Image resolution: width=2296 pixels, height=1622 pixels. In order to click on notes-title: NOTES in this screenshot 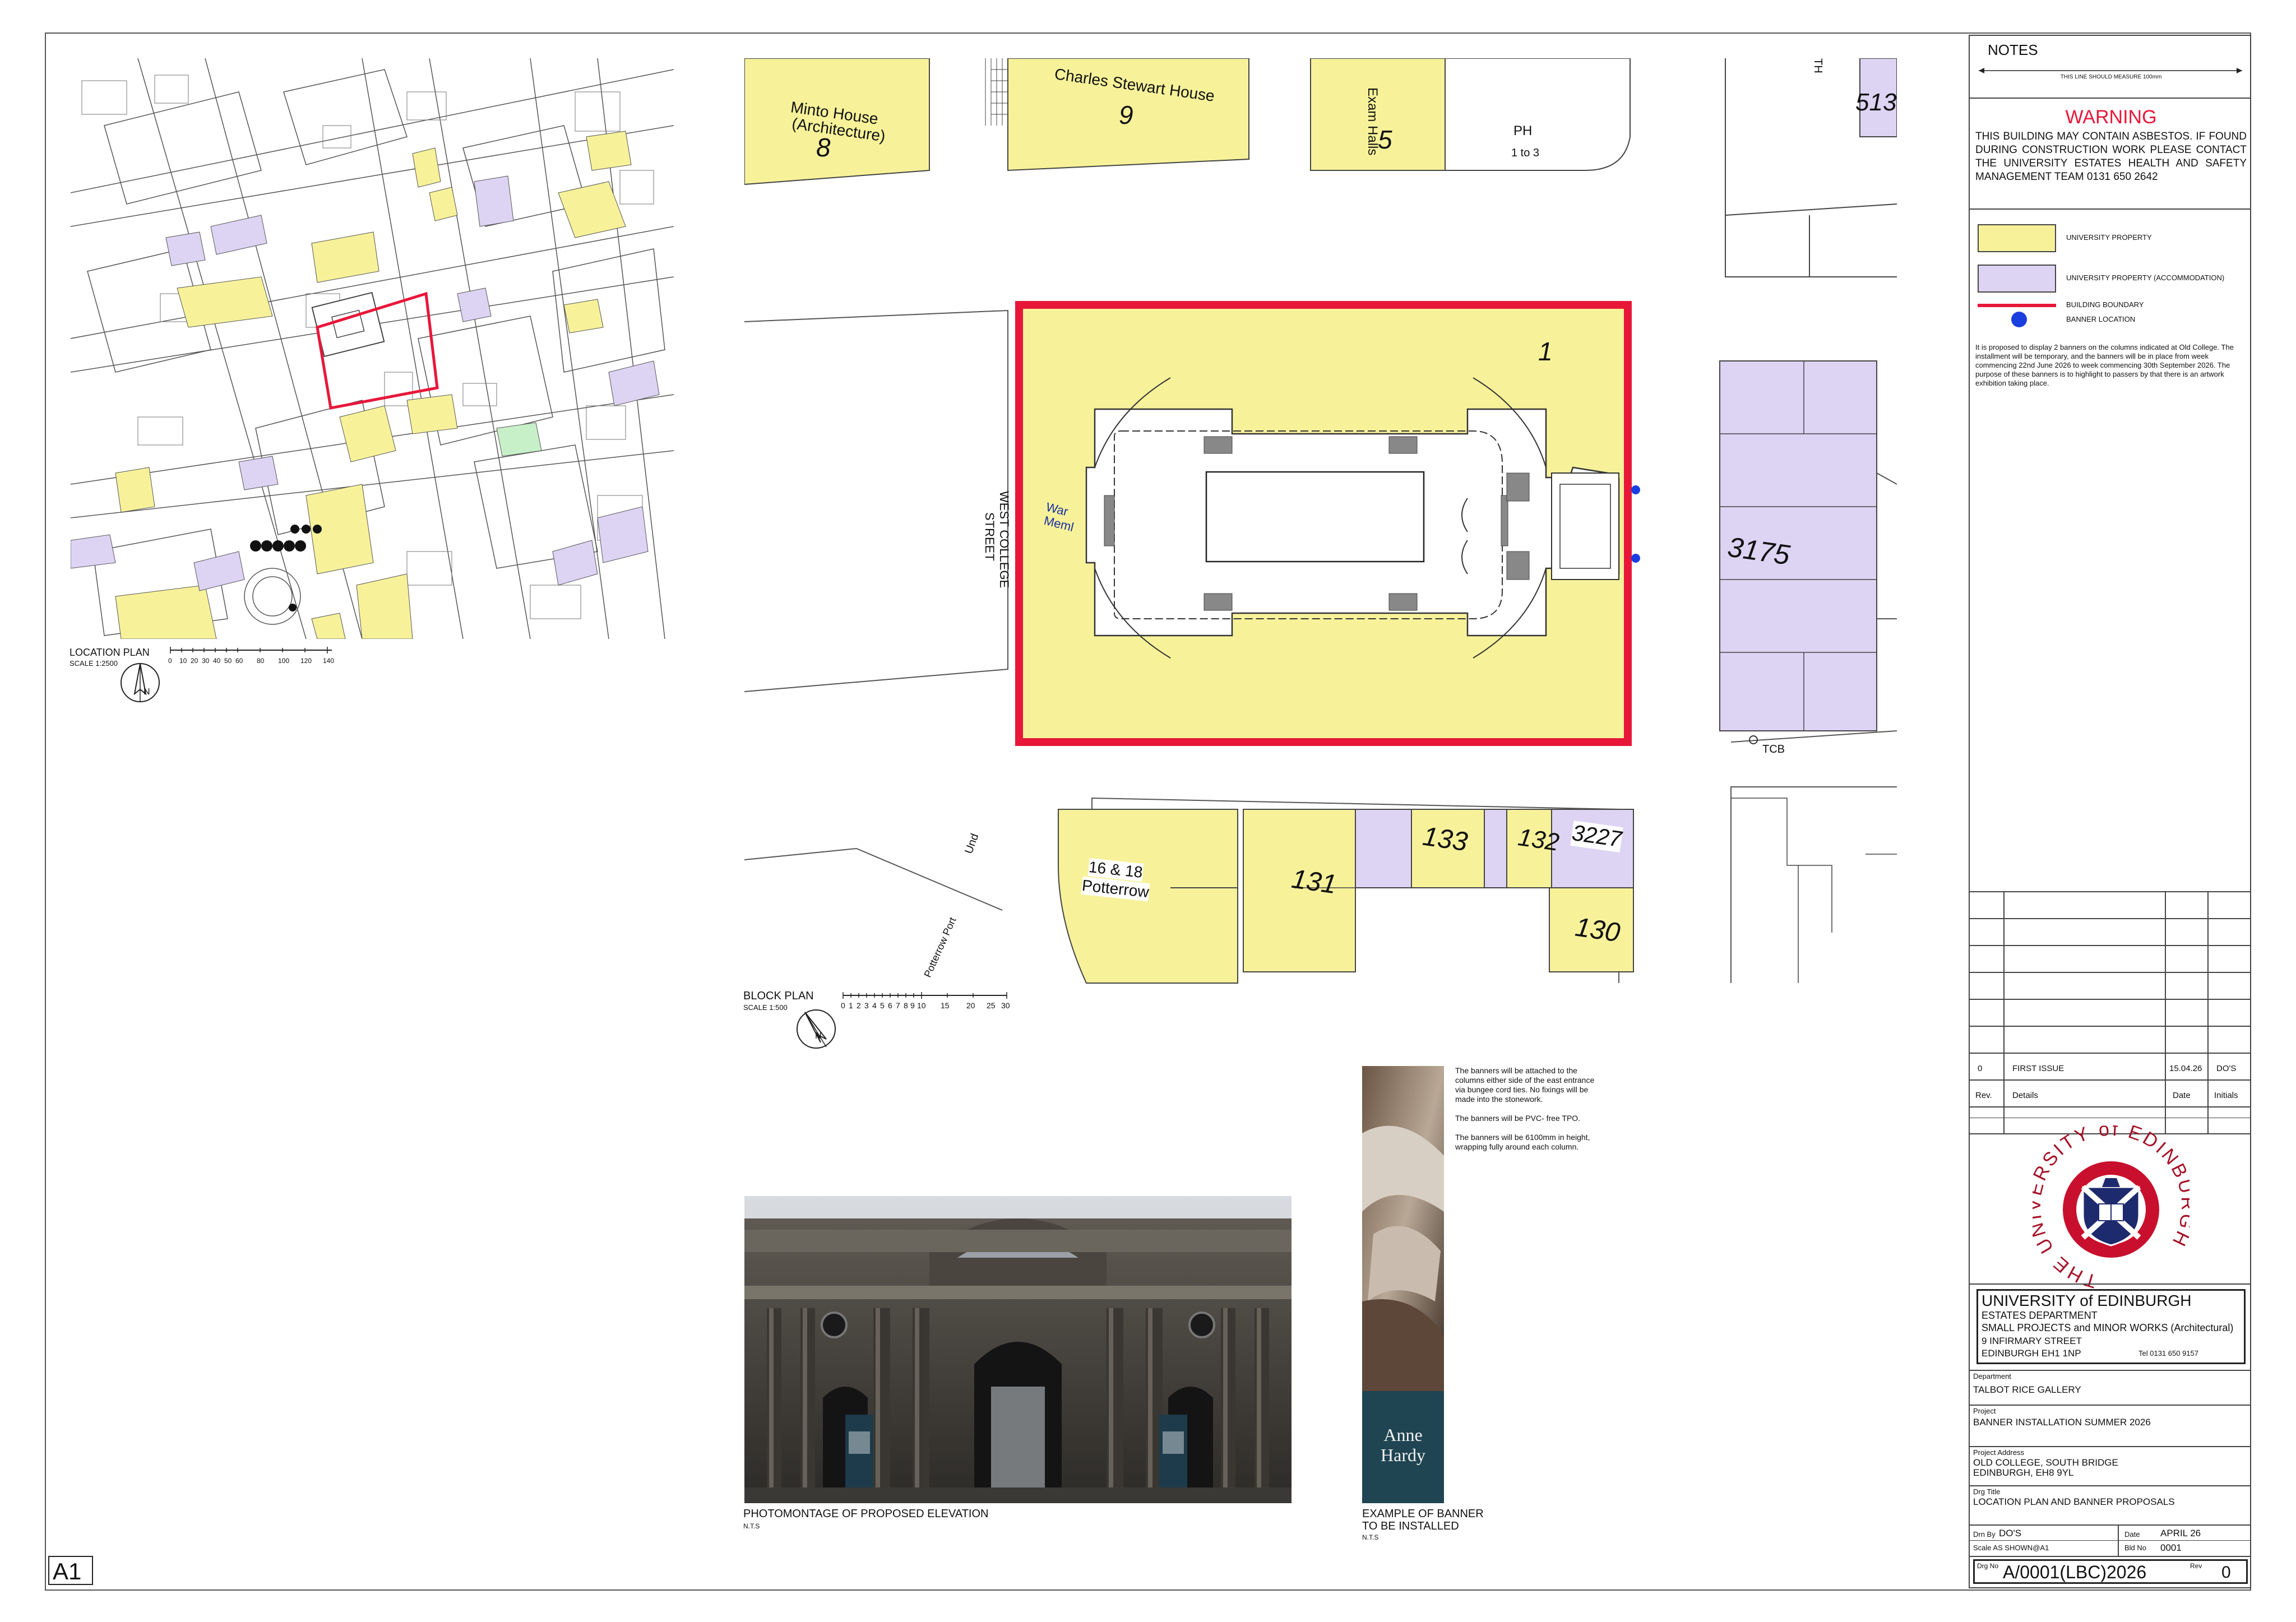, I will do `click(2013, 49)`.